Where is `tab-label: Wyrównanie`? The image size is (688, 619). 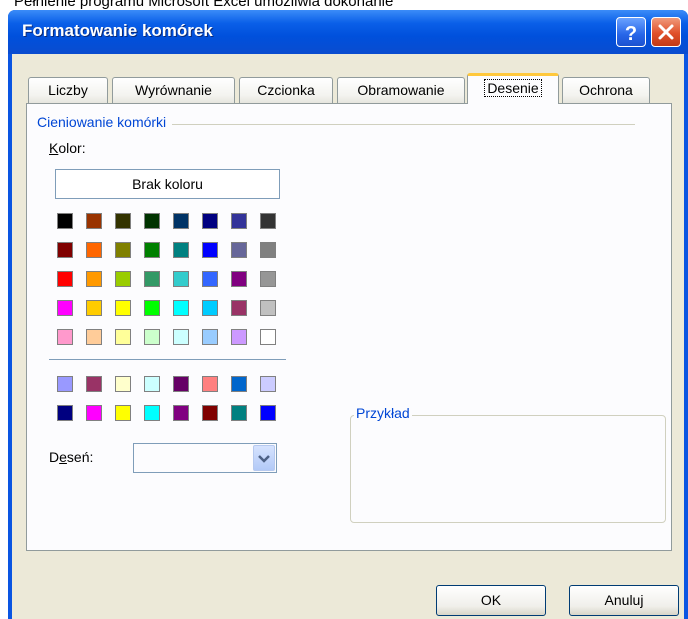
tab-label: Wyrównanie is located at coordinates (173, 90).